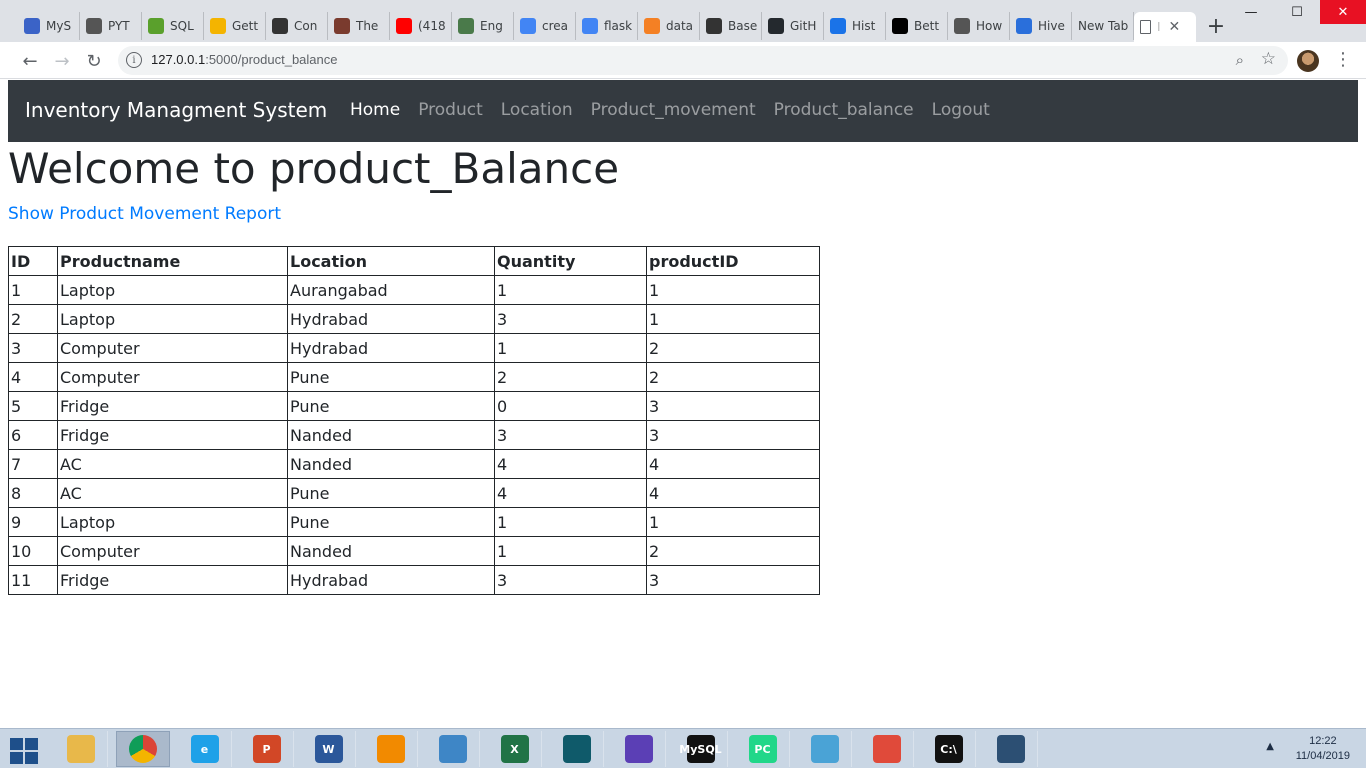  Describe the element at coordinates (949, 749) in the screenshot. I see `taskbar-app: C:\` at that location.